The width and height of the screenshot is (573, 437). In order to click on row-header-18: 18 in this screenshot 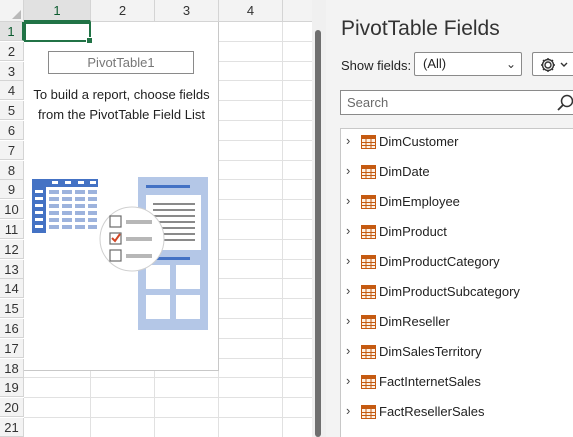, I will do `click(12, 368)`.